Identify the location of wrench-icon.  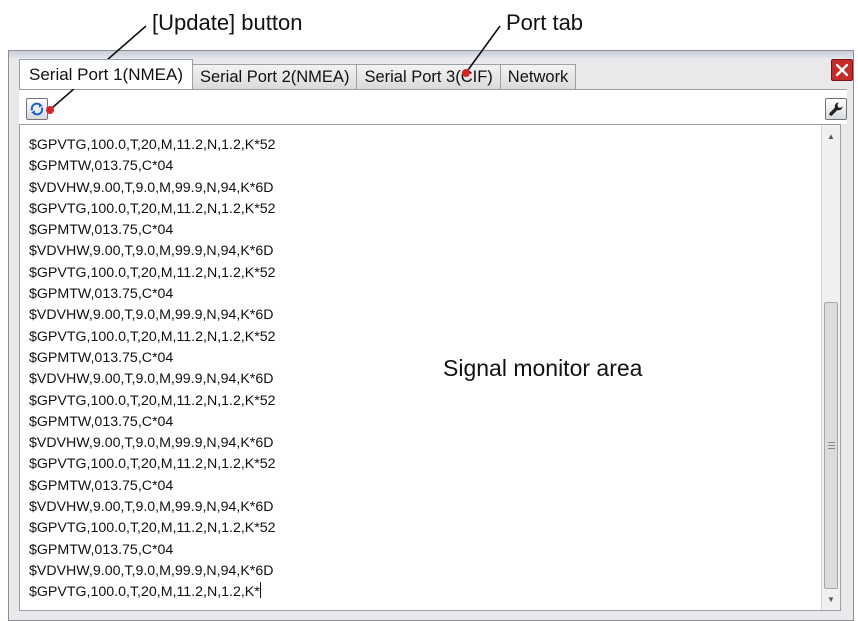
(836, 109).